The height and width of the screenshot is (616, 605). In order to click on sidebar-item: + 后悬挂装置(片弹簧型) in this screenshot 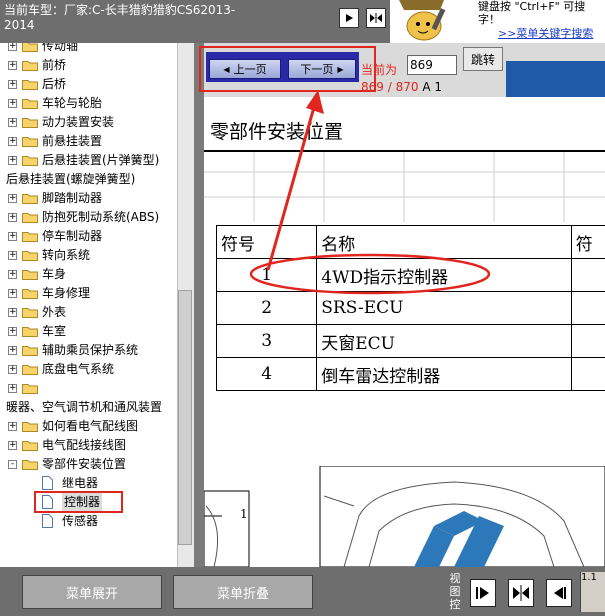, I will do `click(88, 160)`.